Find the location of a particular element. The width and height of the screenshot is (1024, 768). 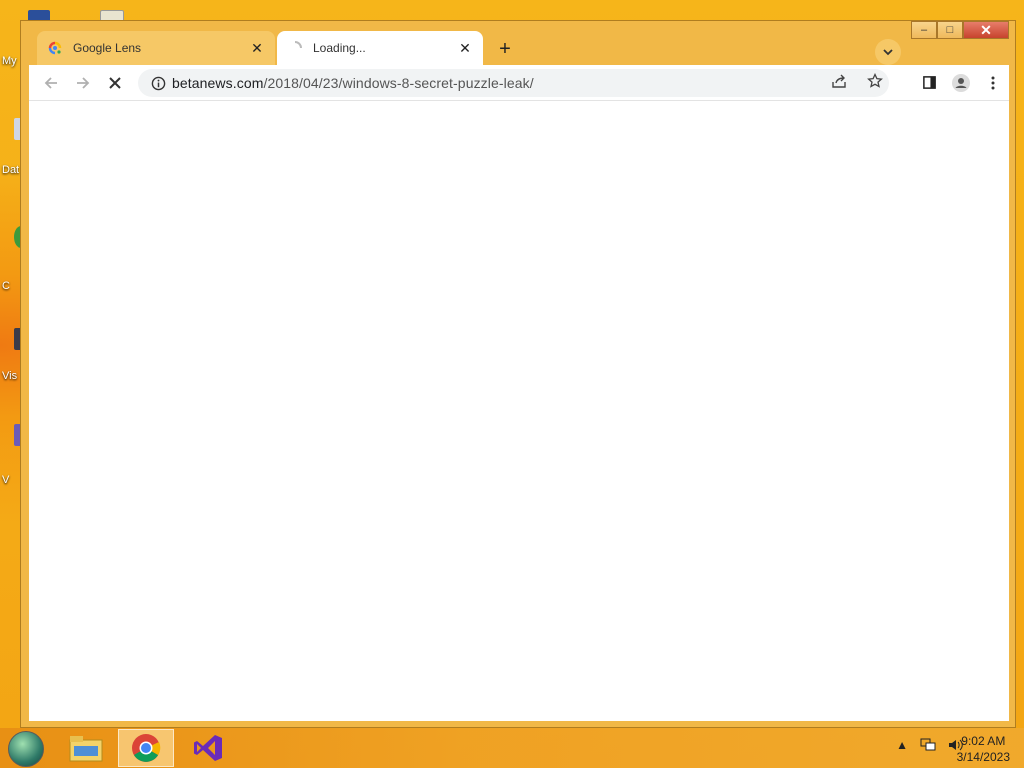

profile-avatar-icon is located at coordinates (961, 82).